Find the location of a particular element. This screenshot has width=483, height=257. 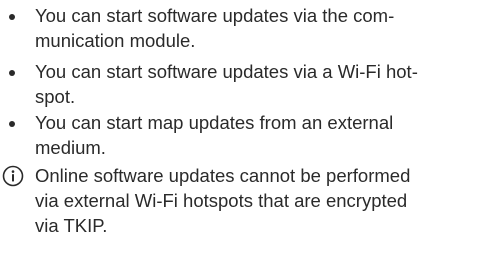

info-note-line: via TKIP. is located at coordinates (71, 225).